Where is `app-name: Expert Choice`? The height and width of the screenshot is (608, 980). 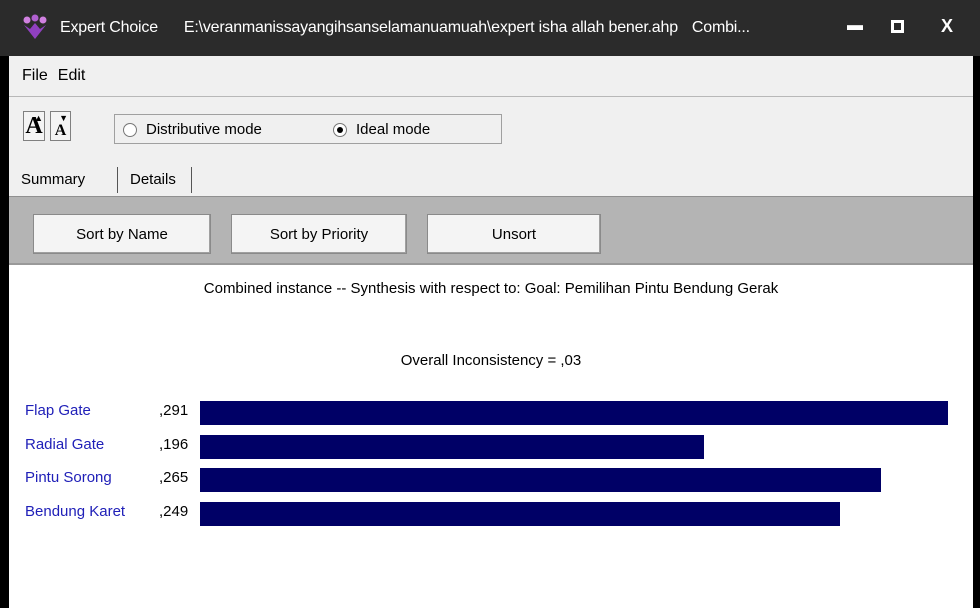
app-name: Expert Choice is located at coordinates (109, 27).